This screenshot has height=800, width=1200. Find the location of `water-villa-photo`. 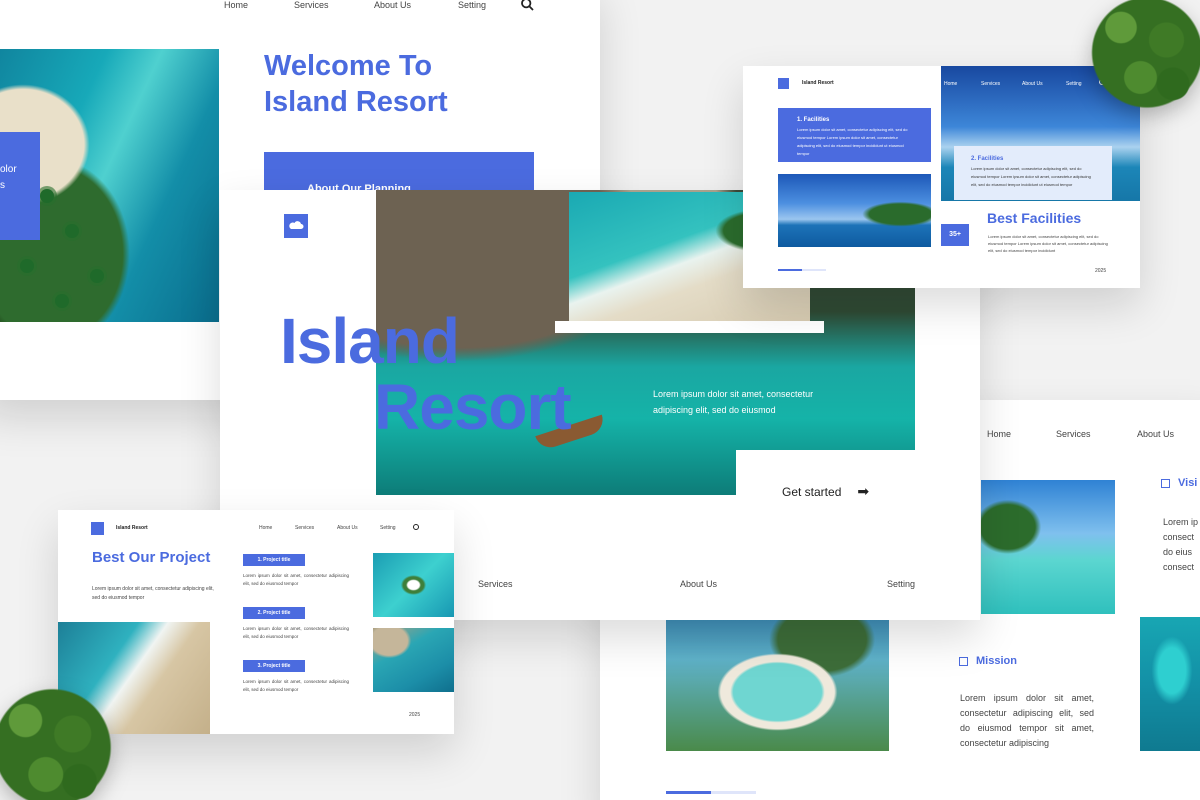

water-villa-photo is located at coordinates (1048, 547).